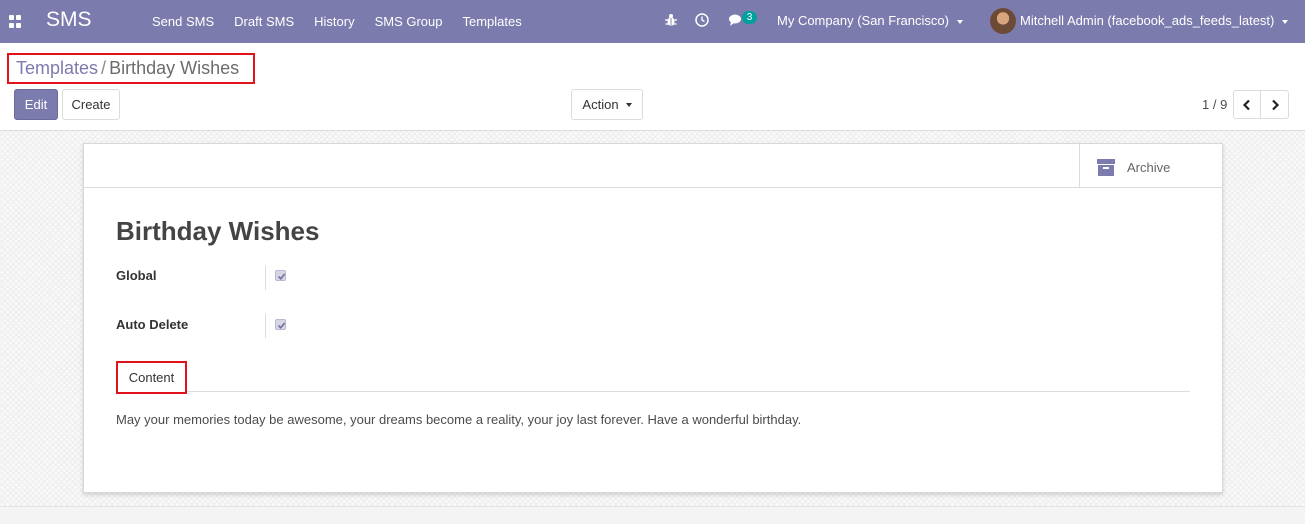 Image resolution: width=1305 pixels, height=524 pixels. I want to click on app-brand: SMS, so click(69, 20).